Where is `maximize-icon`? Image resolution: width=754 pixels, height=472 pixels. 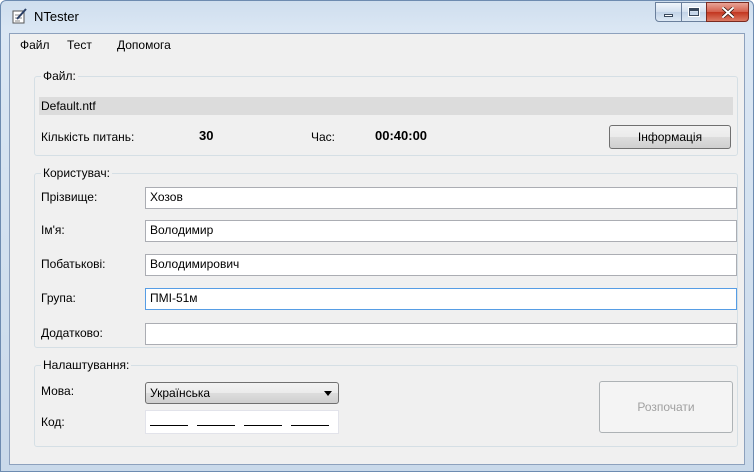 maximize-icon is located at coordinates (694, 12).